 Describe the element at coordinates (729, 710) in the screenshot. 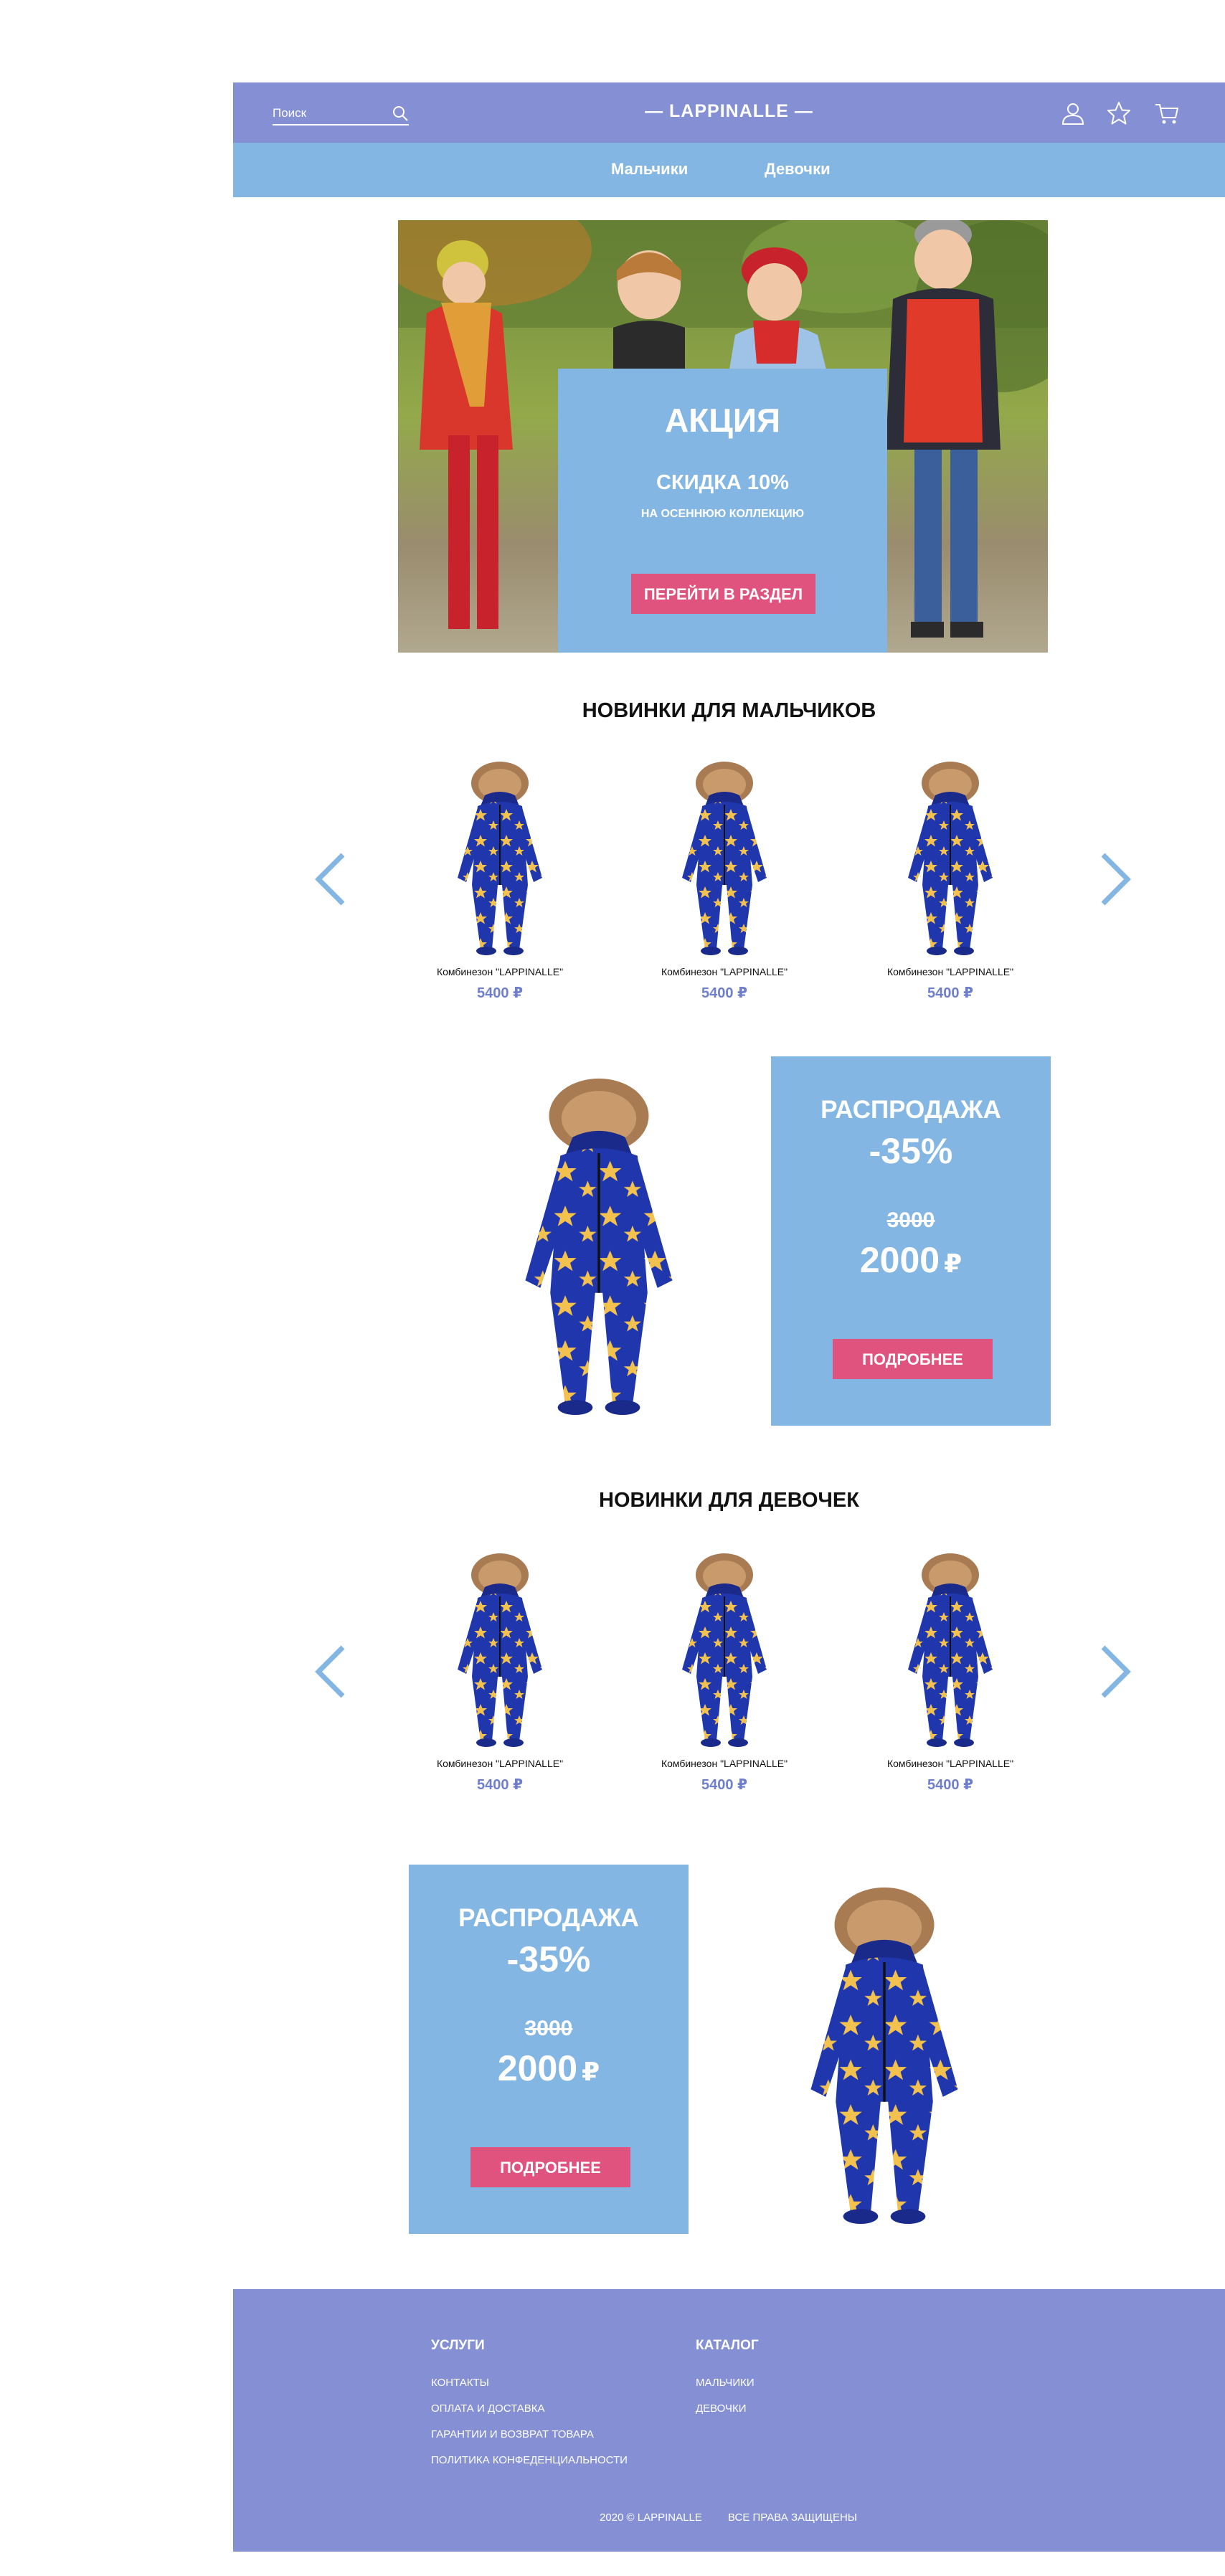

I see `section-title-boys: НОВИНКИ ДЛЯ МАЛЬЧИКОВ` at that location.